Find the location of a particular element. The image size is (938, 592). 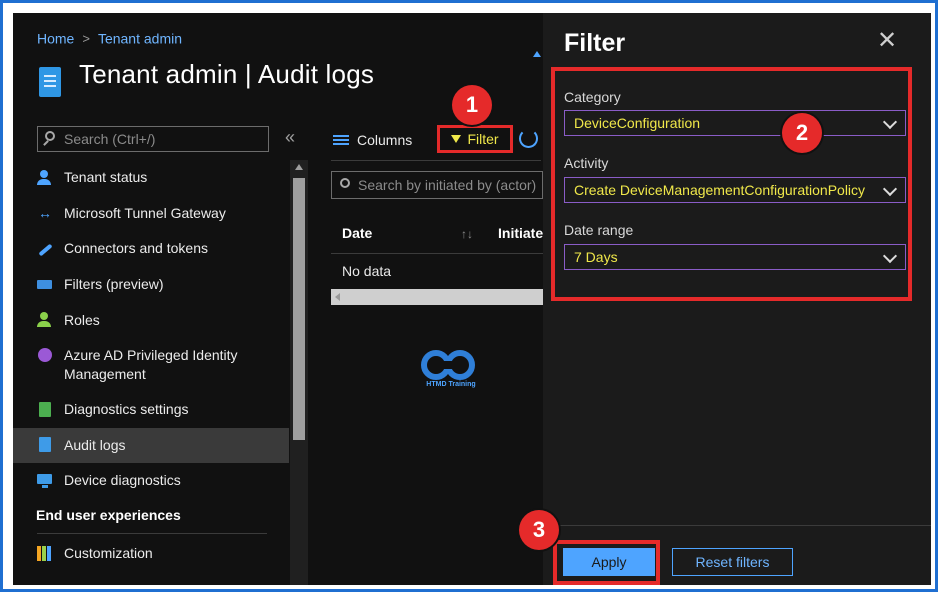

filter-panel-title: Filter is located at coordinates (595, 43).